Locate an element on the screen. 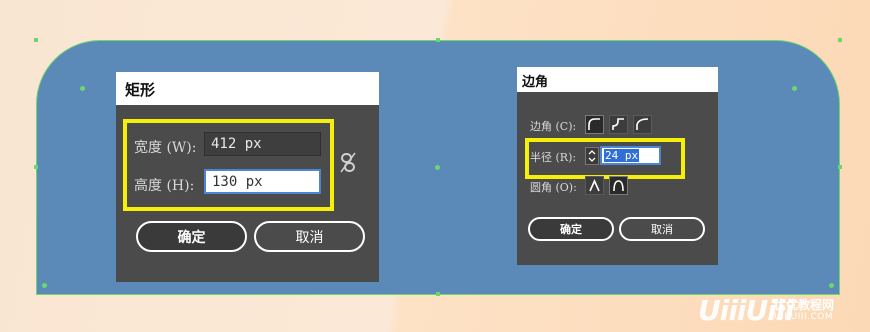 The height and width of the screenshot is (332, 870). relative-rounding-icon is located at coordinates (594, 185).